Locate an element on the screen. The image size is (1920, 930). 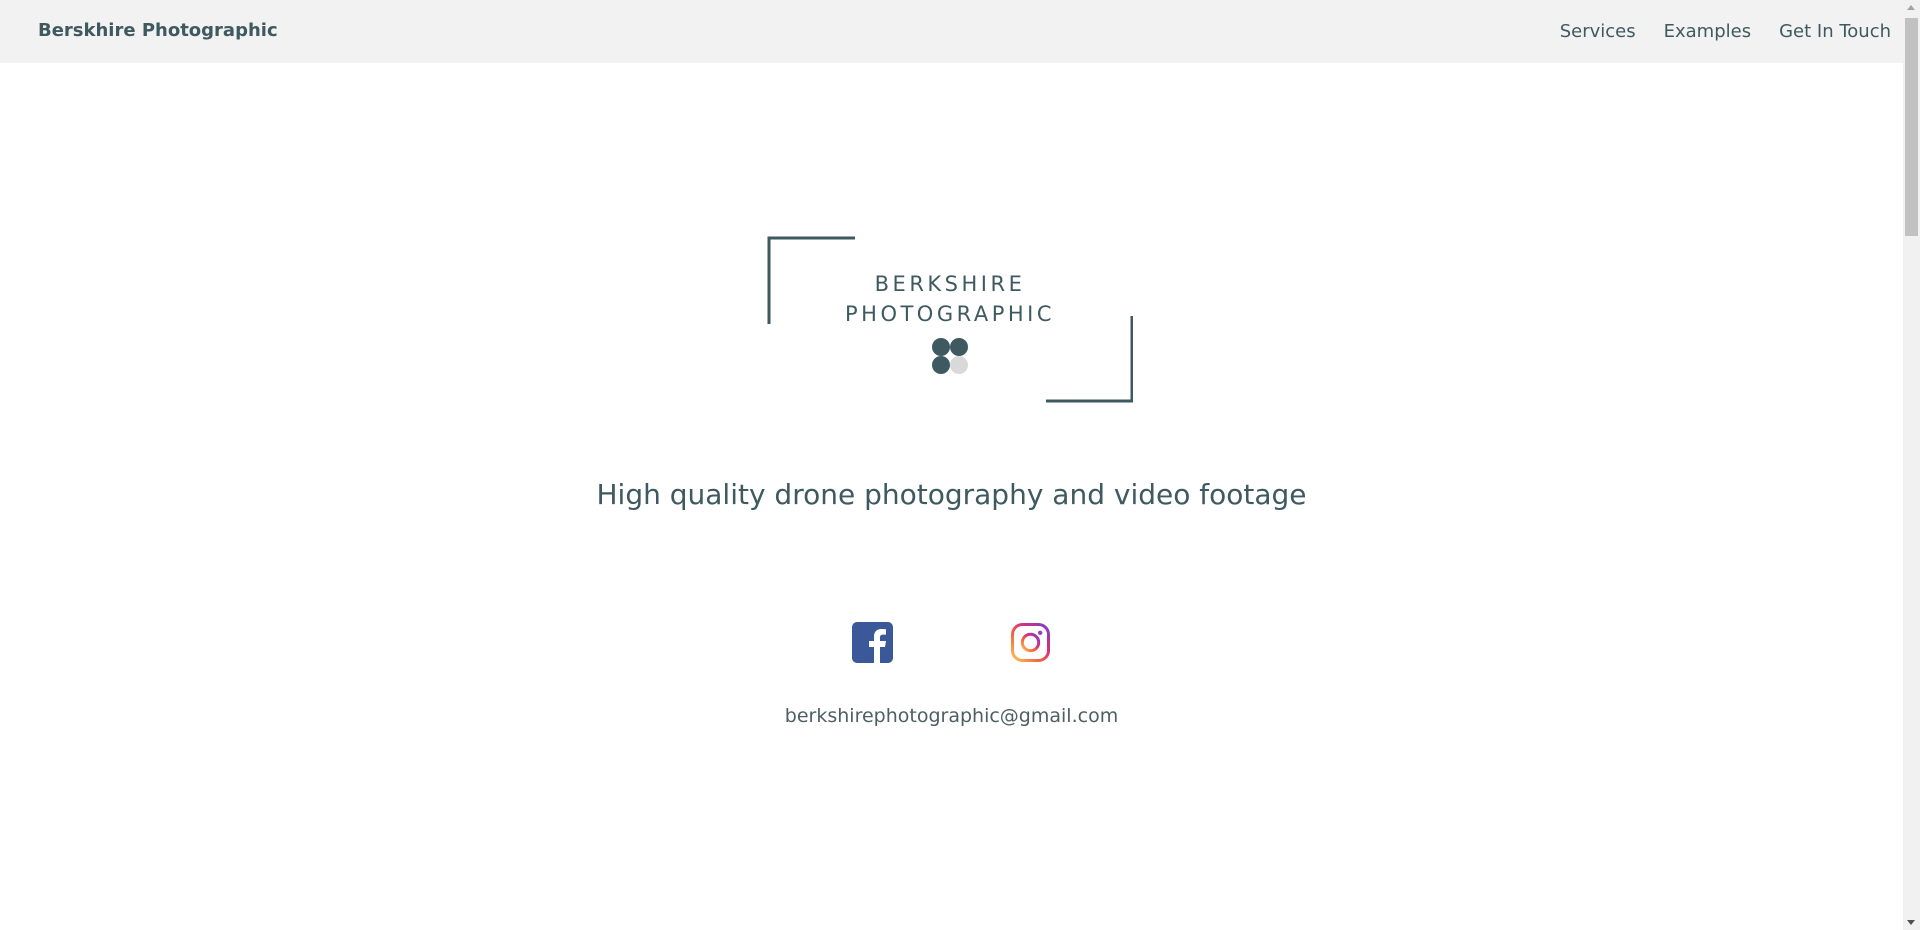
vertical-scrollbar is located at coordinates (1911, 465).